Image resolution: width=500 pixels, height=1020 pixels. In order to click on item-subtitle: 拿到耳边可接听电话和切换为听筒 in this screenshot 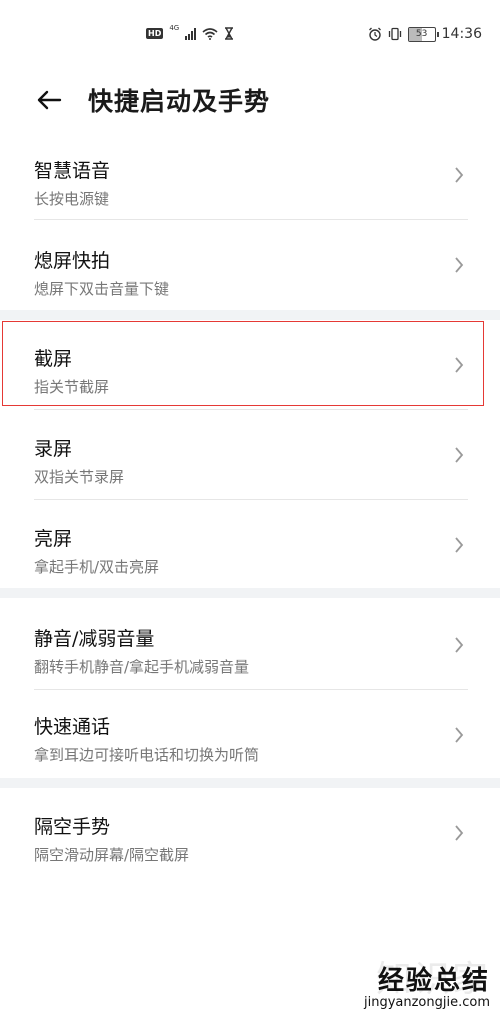, I will do `click(147, 755)`.